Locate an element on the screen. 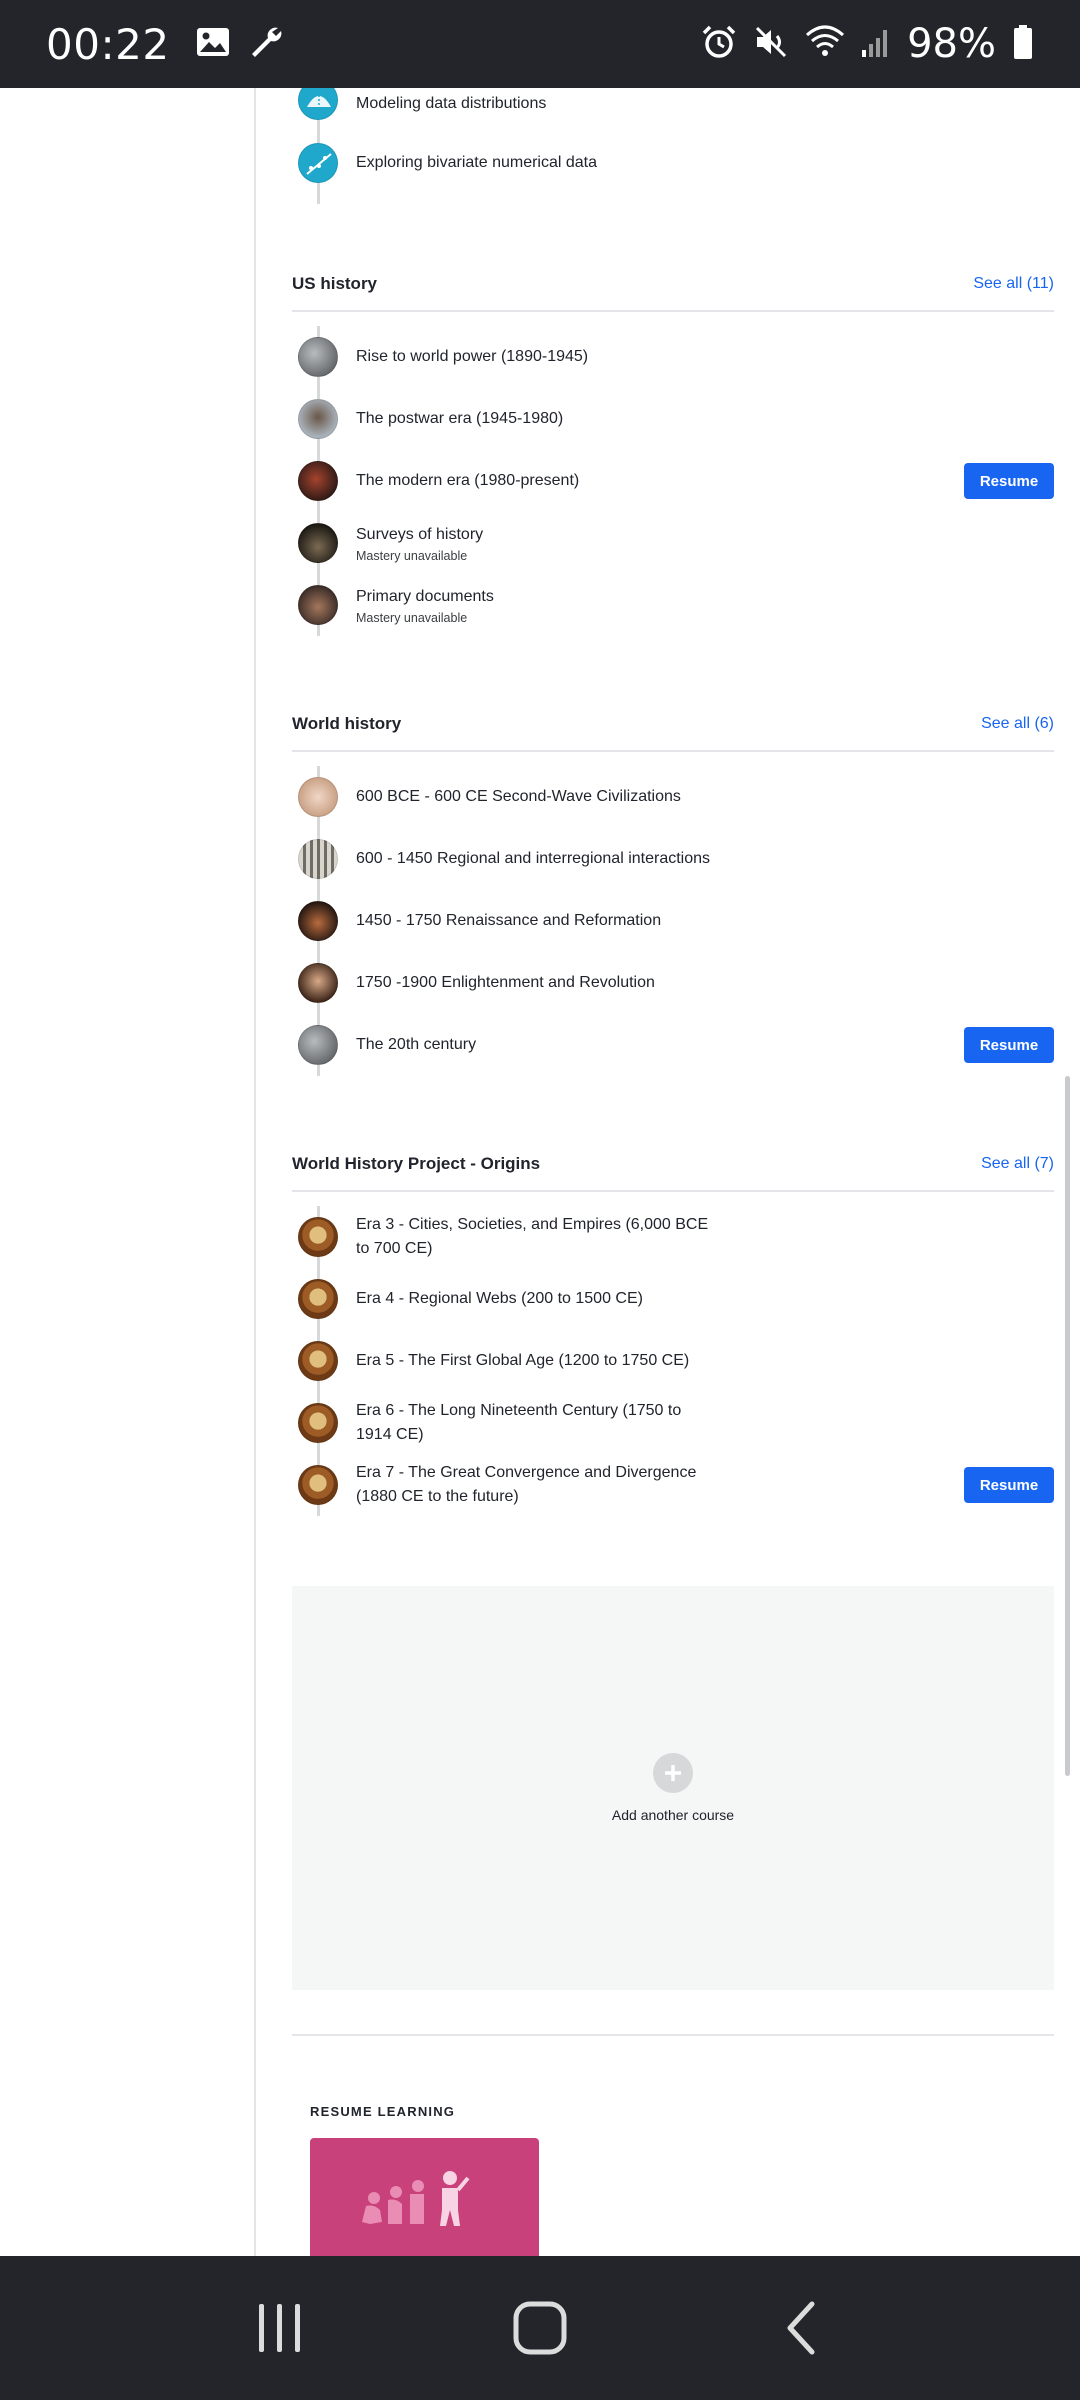 The image size is (1080, 2400). alarm-icon is located at coordinates (719, 44).